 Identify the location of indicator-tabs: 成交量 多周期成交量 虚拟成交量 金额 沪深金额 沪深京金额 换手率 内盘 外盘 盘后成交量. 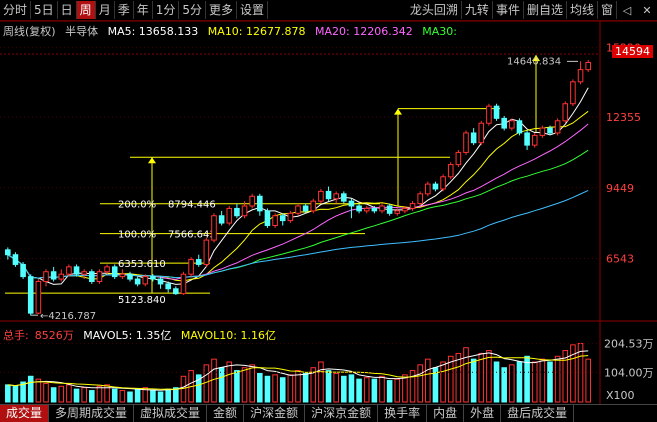
(328, 413).